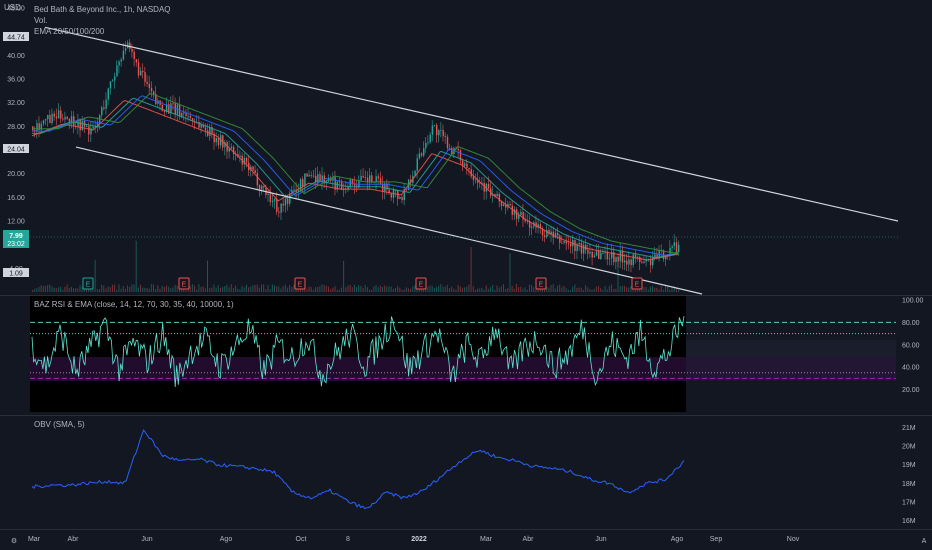 This screenshot has width=932, height=550. Describe the element at coordinates (69, 31) in the screenshot. I see `ema-legend: EMA 20/50/100/200` at that location.